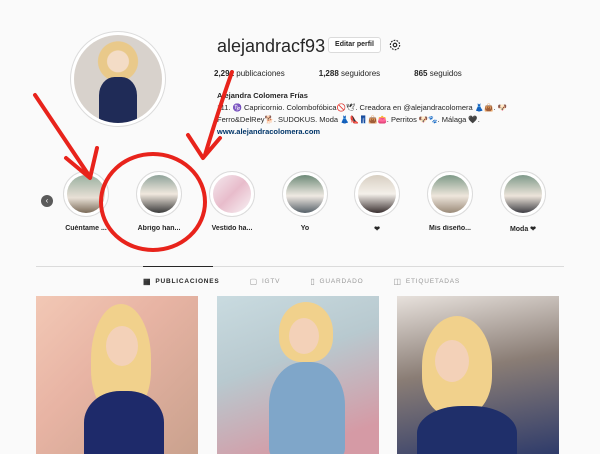  What do you see at coordinates (249, 73) in the screenshot?
I see `posts-count: 2,291 publicaciones` at bounding box center [249, 73].